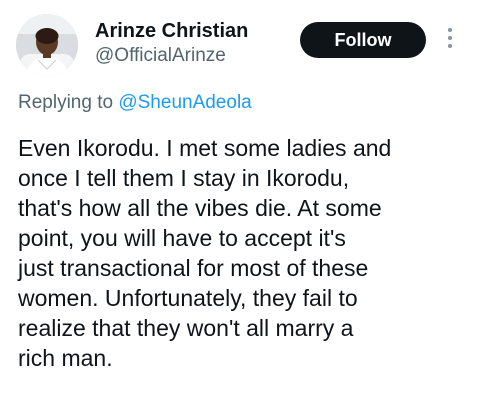 The image size is (480, 420). What do you see at coordinates (450, 40) in the screenshot?
I see `more-vertical-icon` at bounding box center [450, 40].